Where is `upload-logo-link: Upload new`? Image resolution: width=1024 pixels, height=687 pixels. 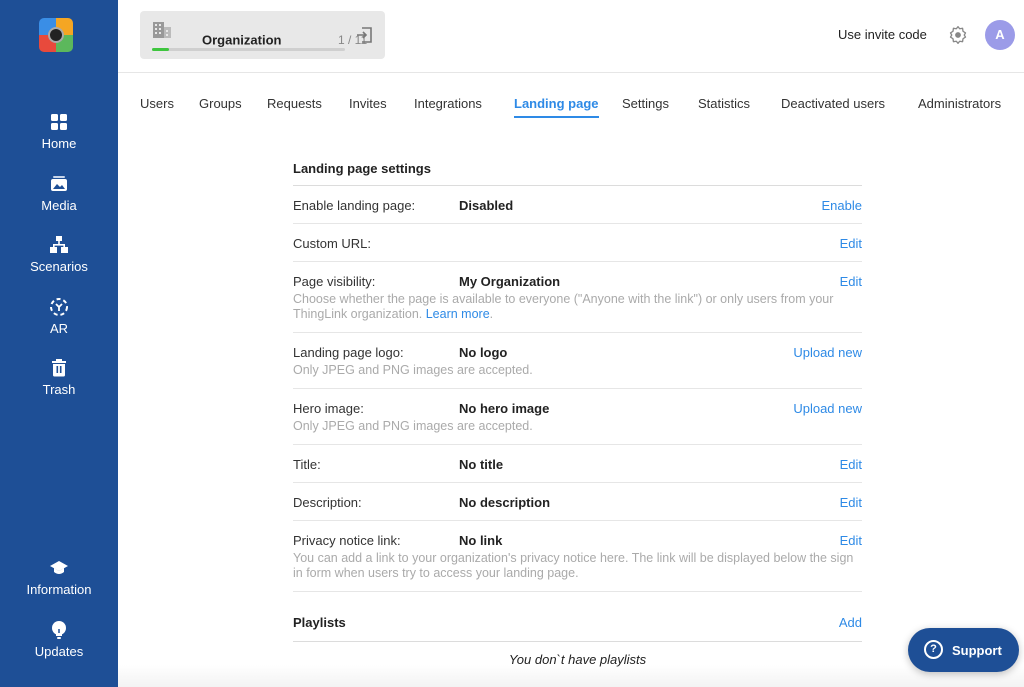
upload-logo-link: Upload new is located at coordinates (827, 352).